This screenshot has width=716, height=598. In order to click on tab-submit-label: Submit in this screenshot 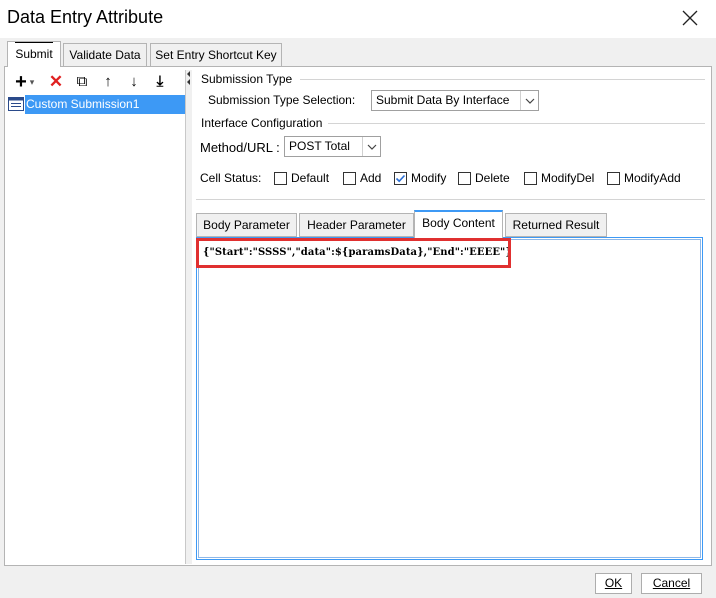, I will do `click(34, 53)`.